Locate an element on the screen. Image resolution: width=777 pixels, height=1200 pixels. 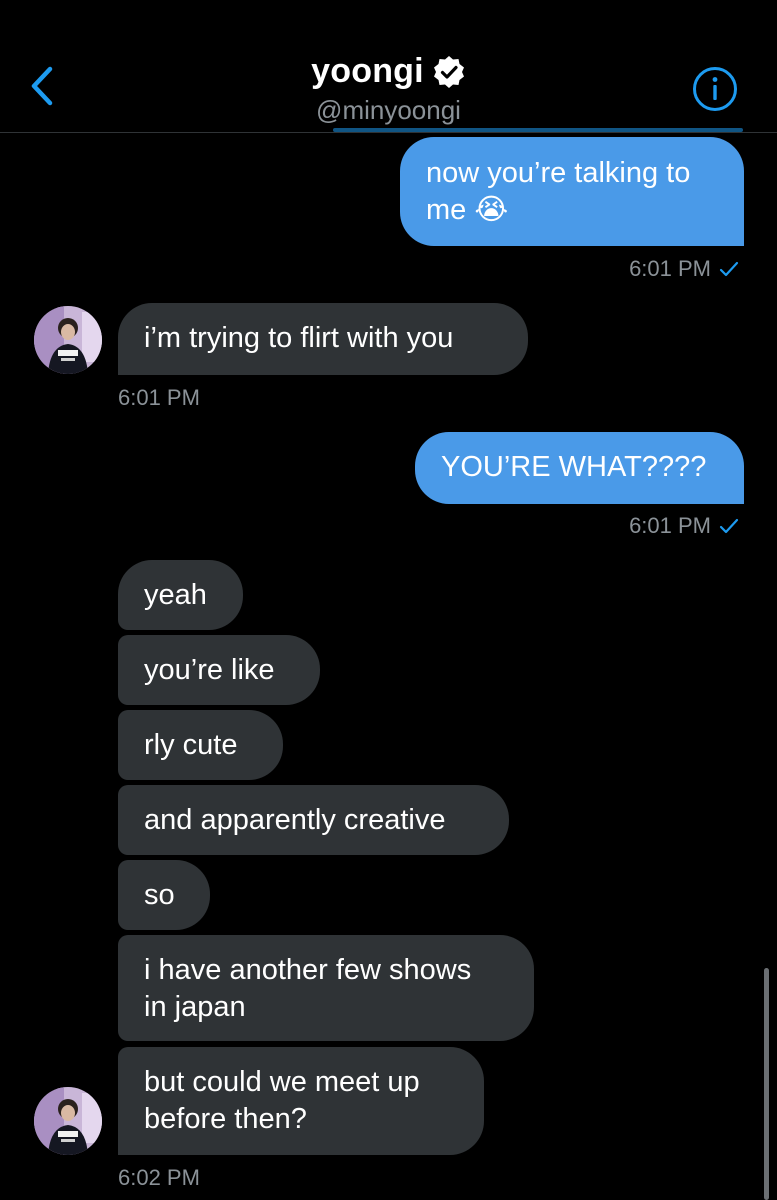
message-bubble-incoming: rly cute is located at coordinates (200, 745).